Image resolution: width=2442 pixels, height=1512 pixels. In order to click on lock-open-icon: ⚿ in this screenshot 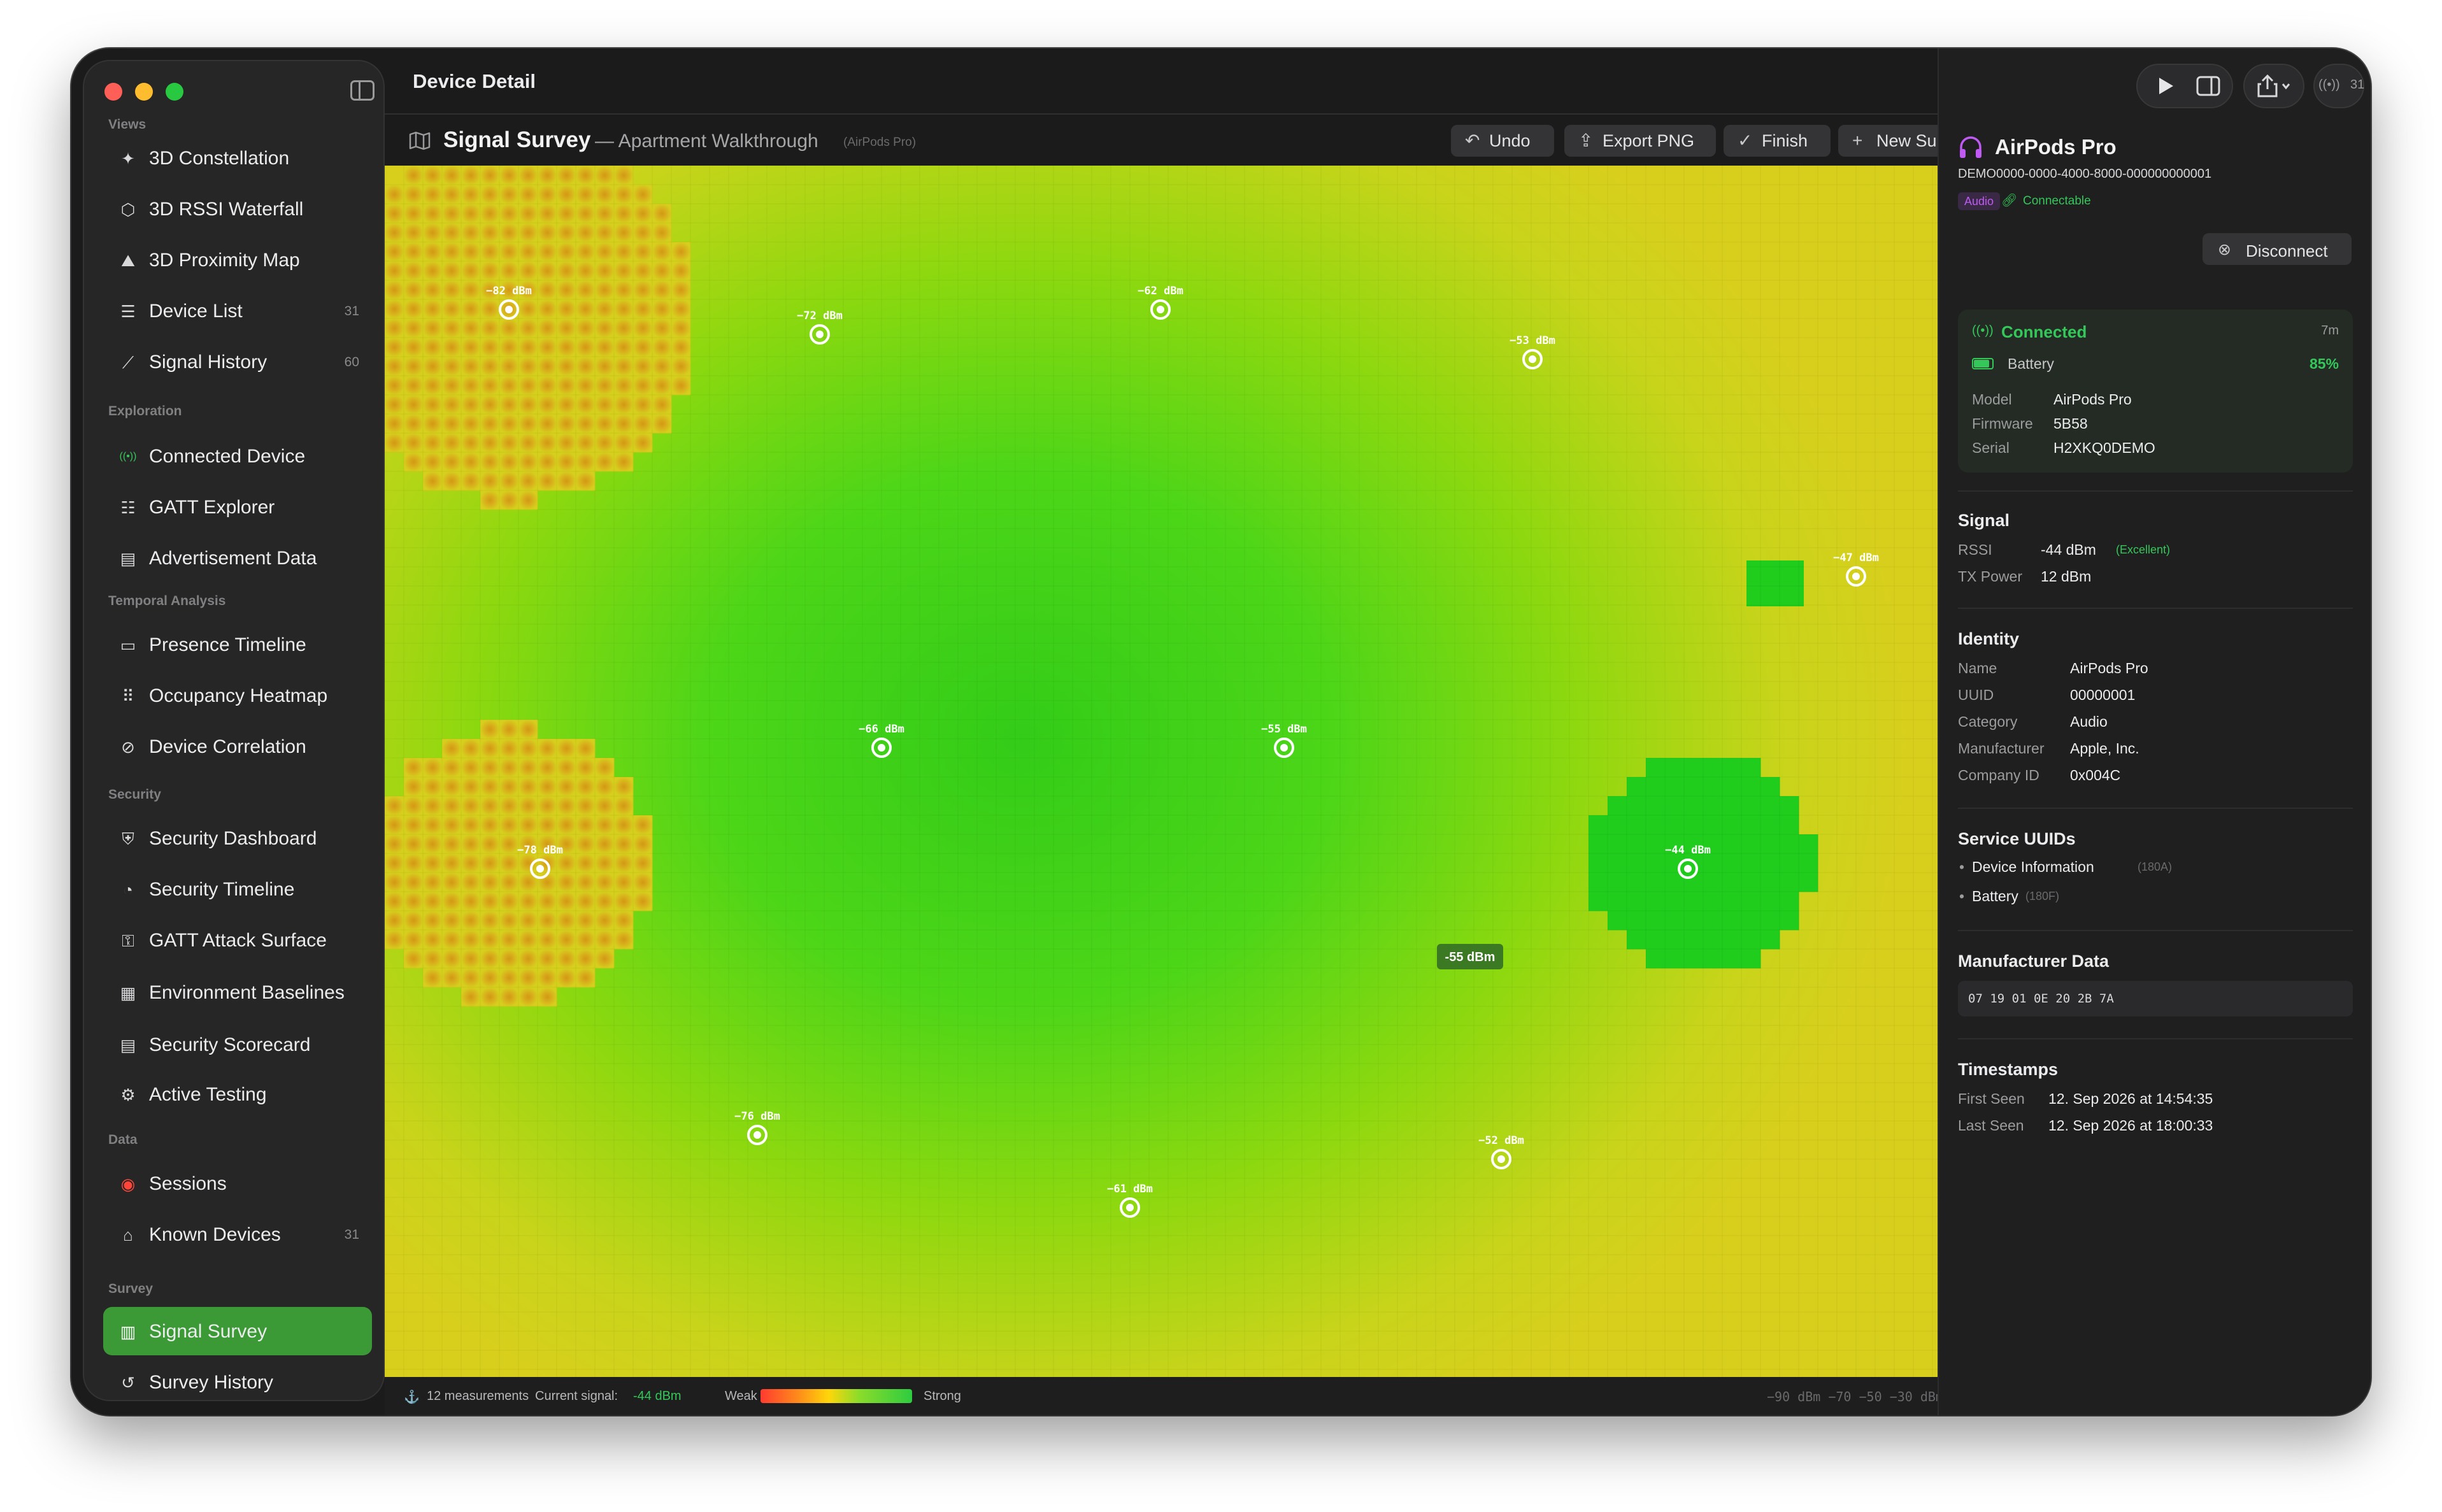, I will do `click(128, 940)`.